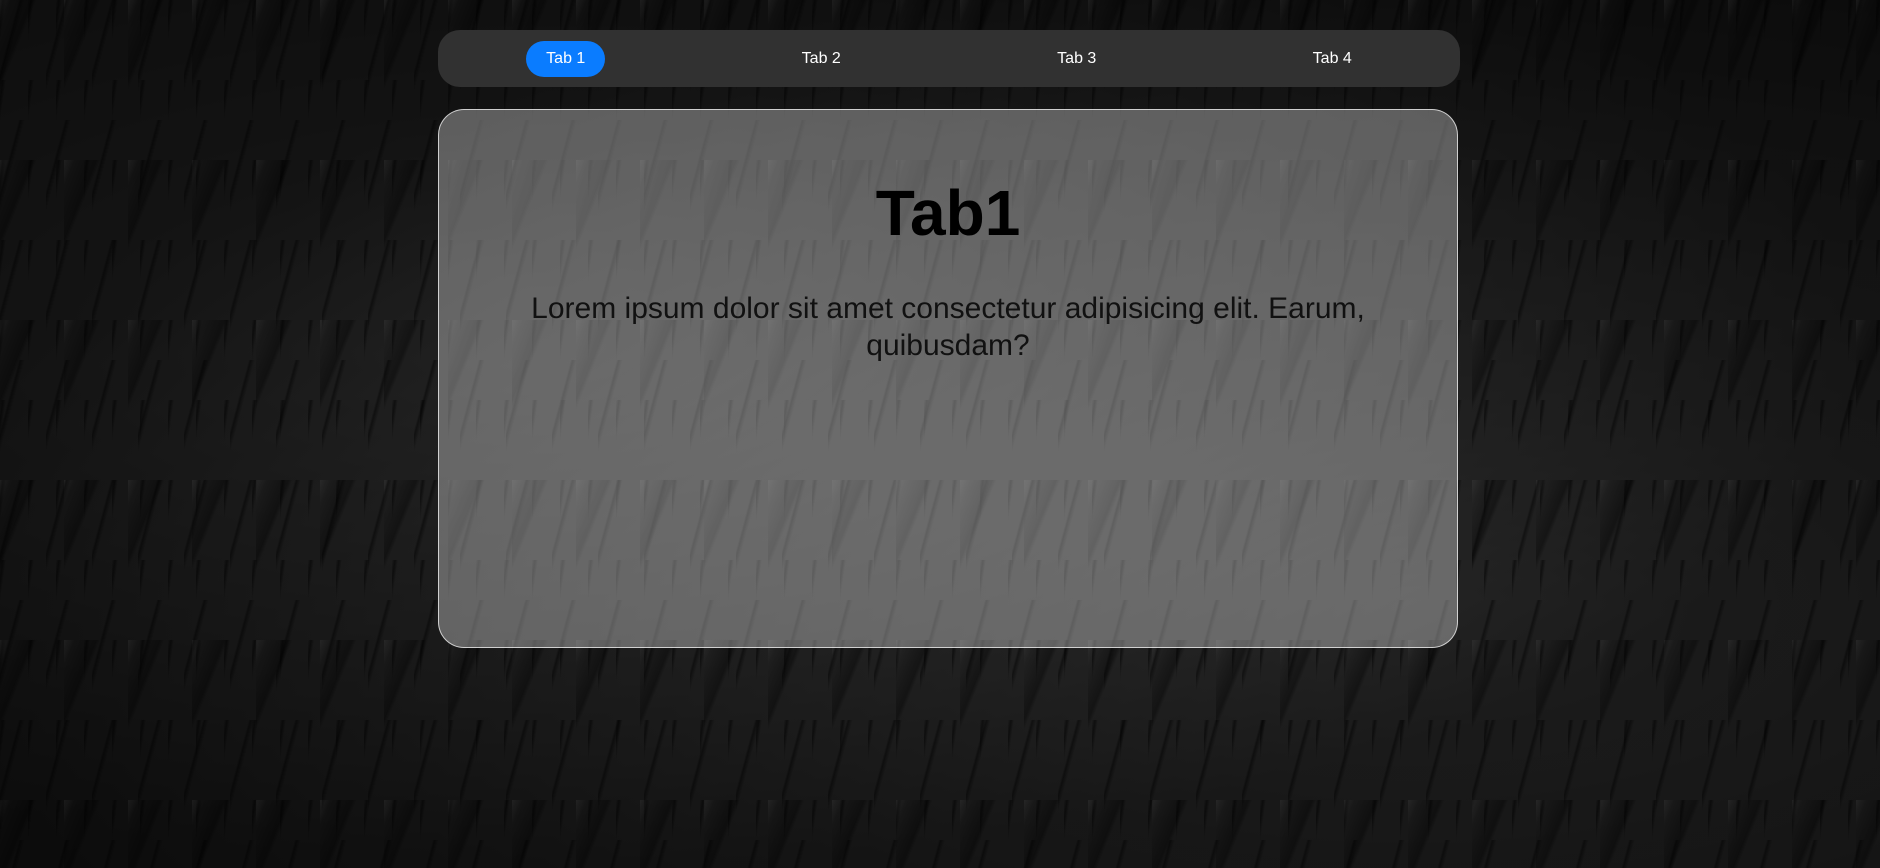 The image size is (1880, 868). Describe the element at coordinates (821, 59) in the screenshot. I see `tab-2: Tab 2` at that location.